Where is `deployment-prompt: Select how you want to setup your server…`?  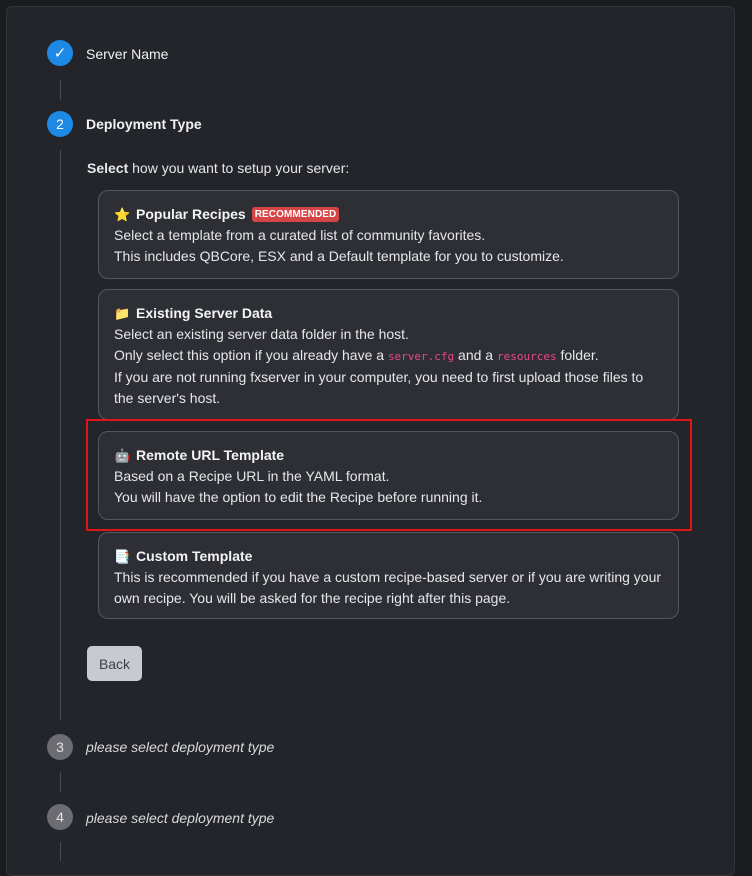
deployment-prompt: Select how you want to setup your server… is located at coordinates (218, 168).